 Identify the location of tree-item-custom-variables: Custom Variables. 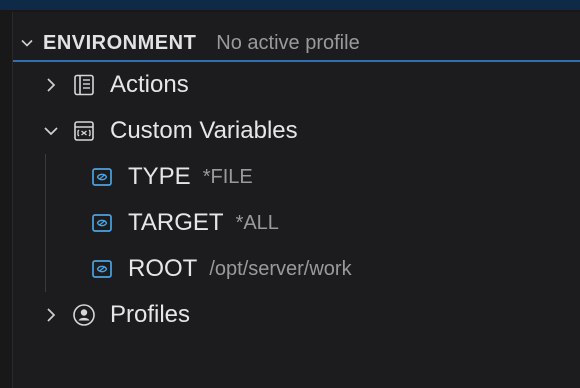
(296, 131).